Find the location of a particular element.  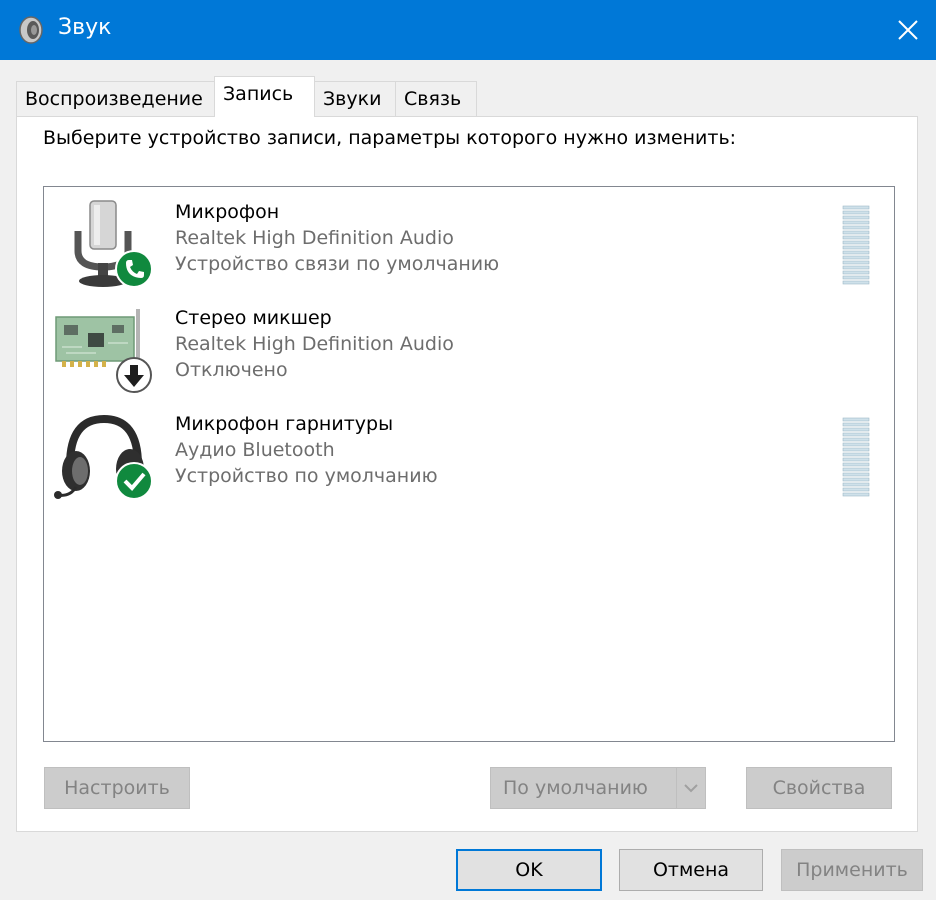

close-button is located at coordinates (908, 30).